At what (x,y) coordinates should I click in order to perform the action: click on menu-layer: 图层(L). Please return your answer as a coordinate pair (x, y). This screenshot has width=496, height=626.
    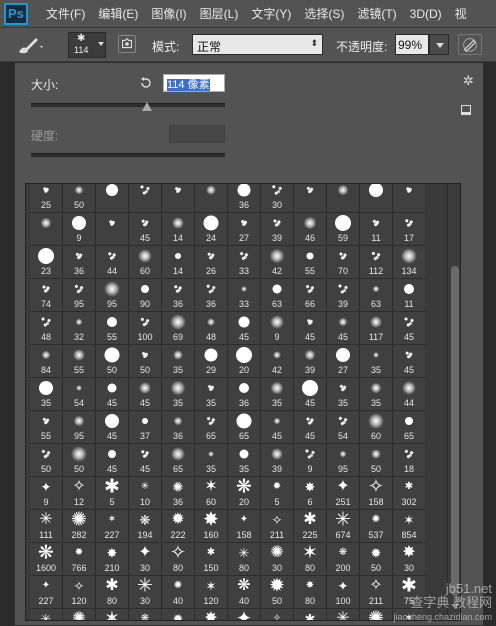
    Looking at the image, I should click on (219, 13).